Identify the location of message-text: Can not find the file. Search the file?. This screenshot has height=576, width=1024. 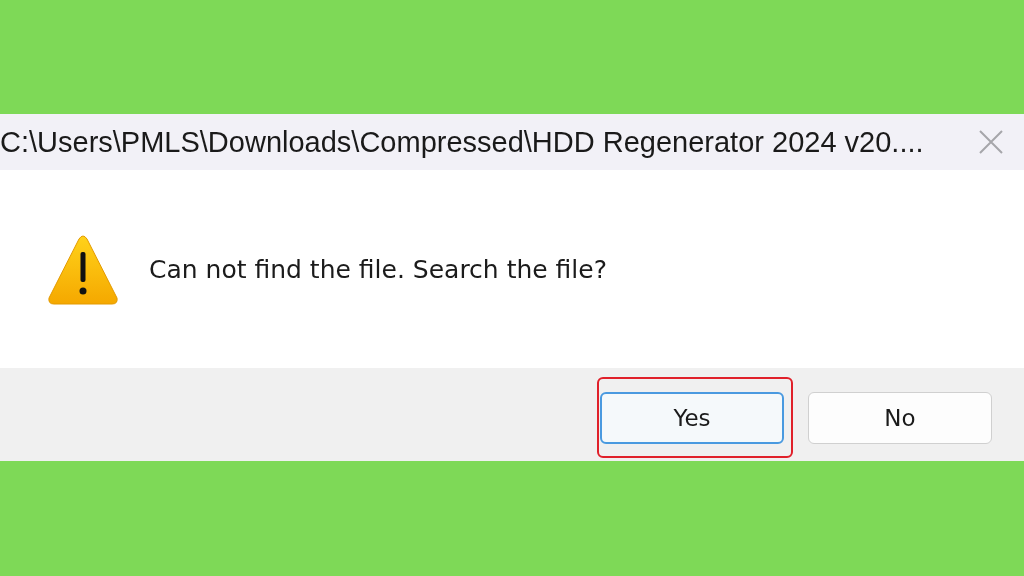
(378, 269).